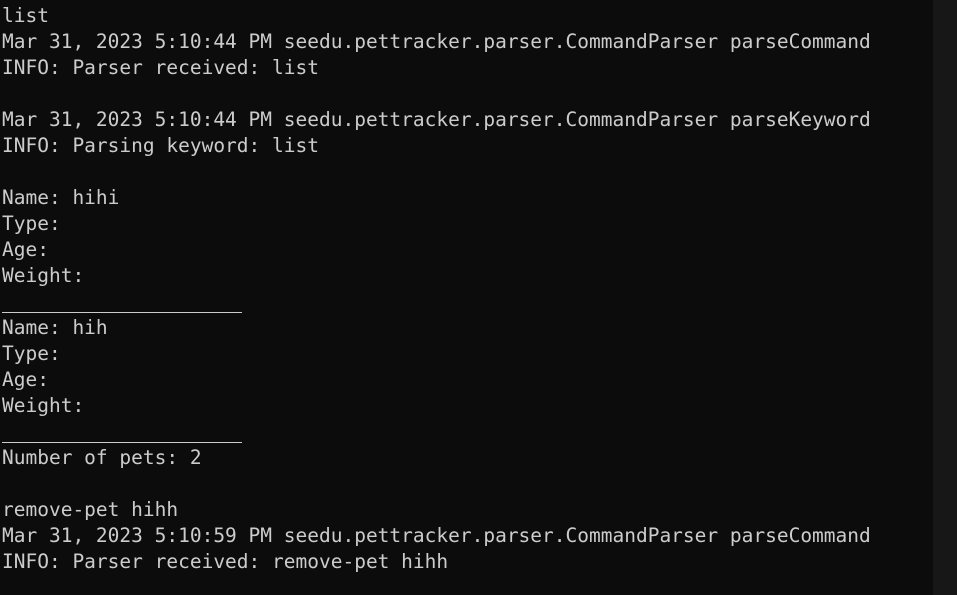 This screenshot has width=957, height=595. Describe the element at coordinates (160, 145) in the screenshot. I see `log-line: INFO: Parsing keyword: list` at that location.